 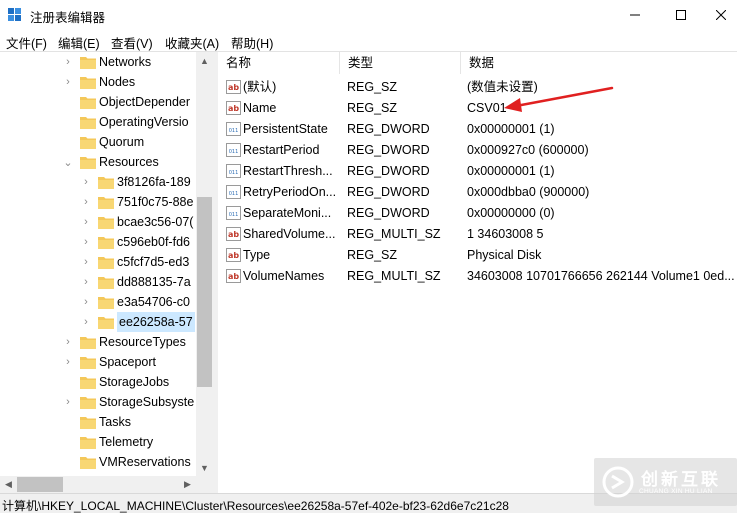 I want to click on value-data: 0x000dbba0 (900000), so click(x=528, y=192).